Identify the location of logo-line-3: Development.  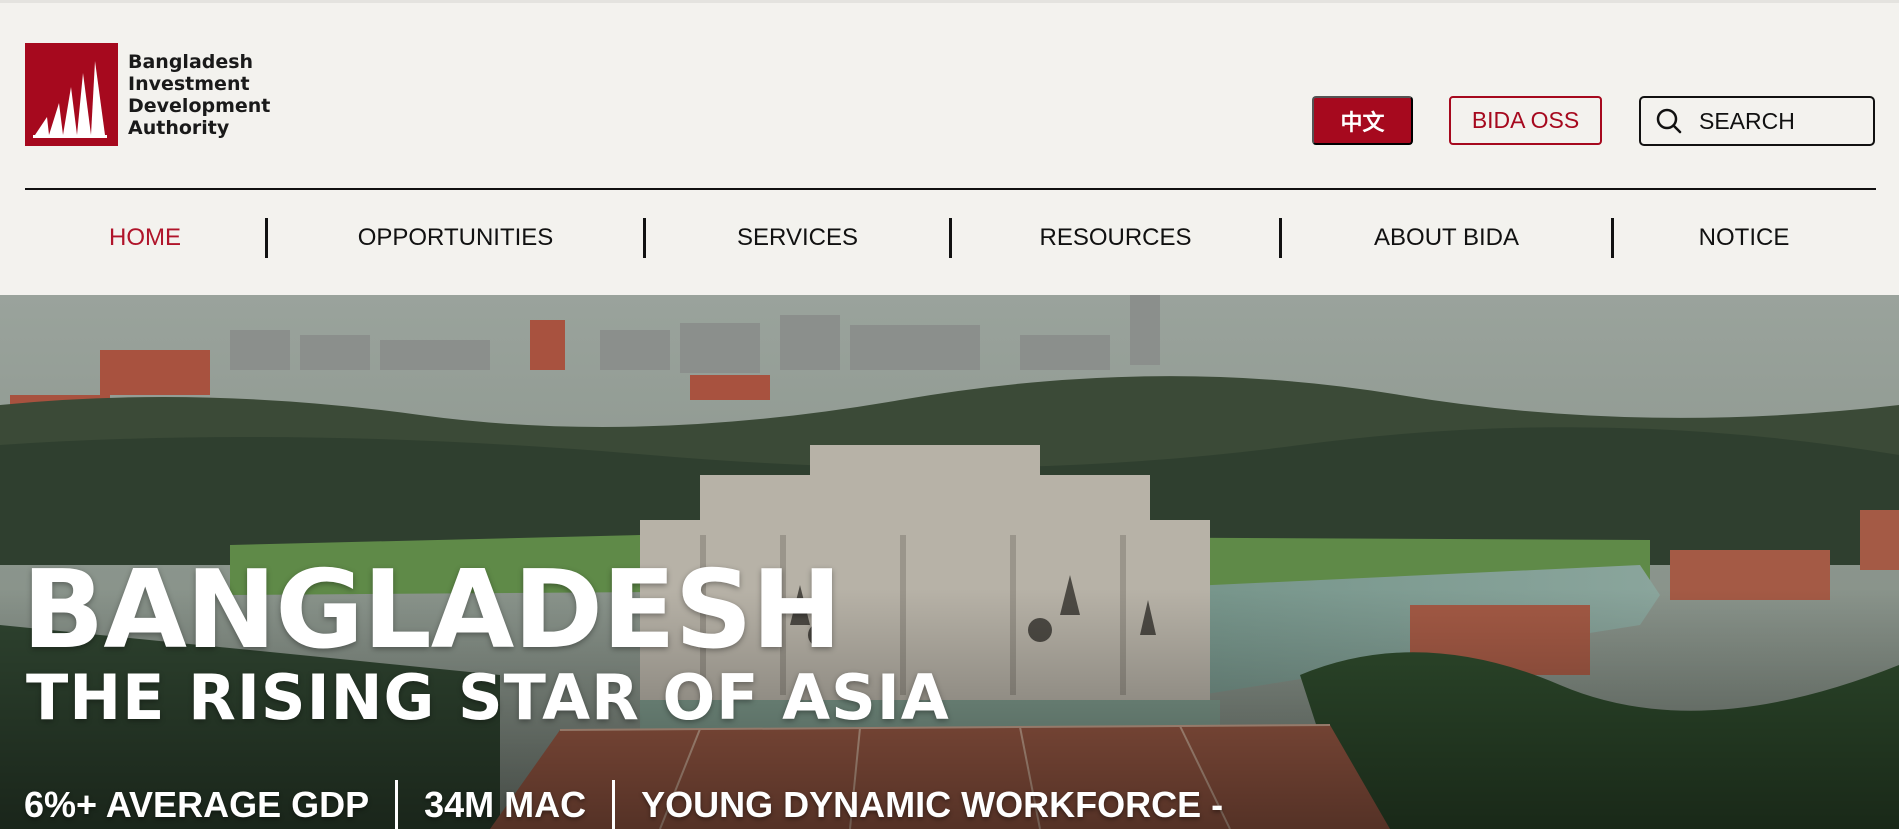
(199, 105).